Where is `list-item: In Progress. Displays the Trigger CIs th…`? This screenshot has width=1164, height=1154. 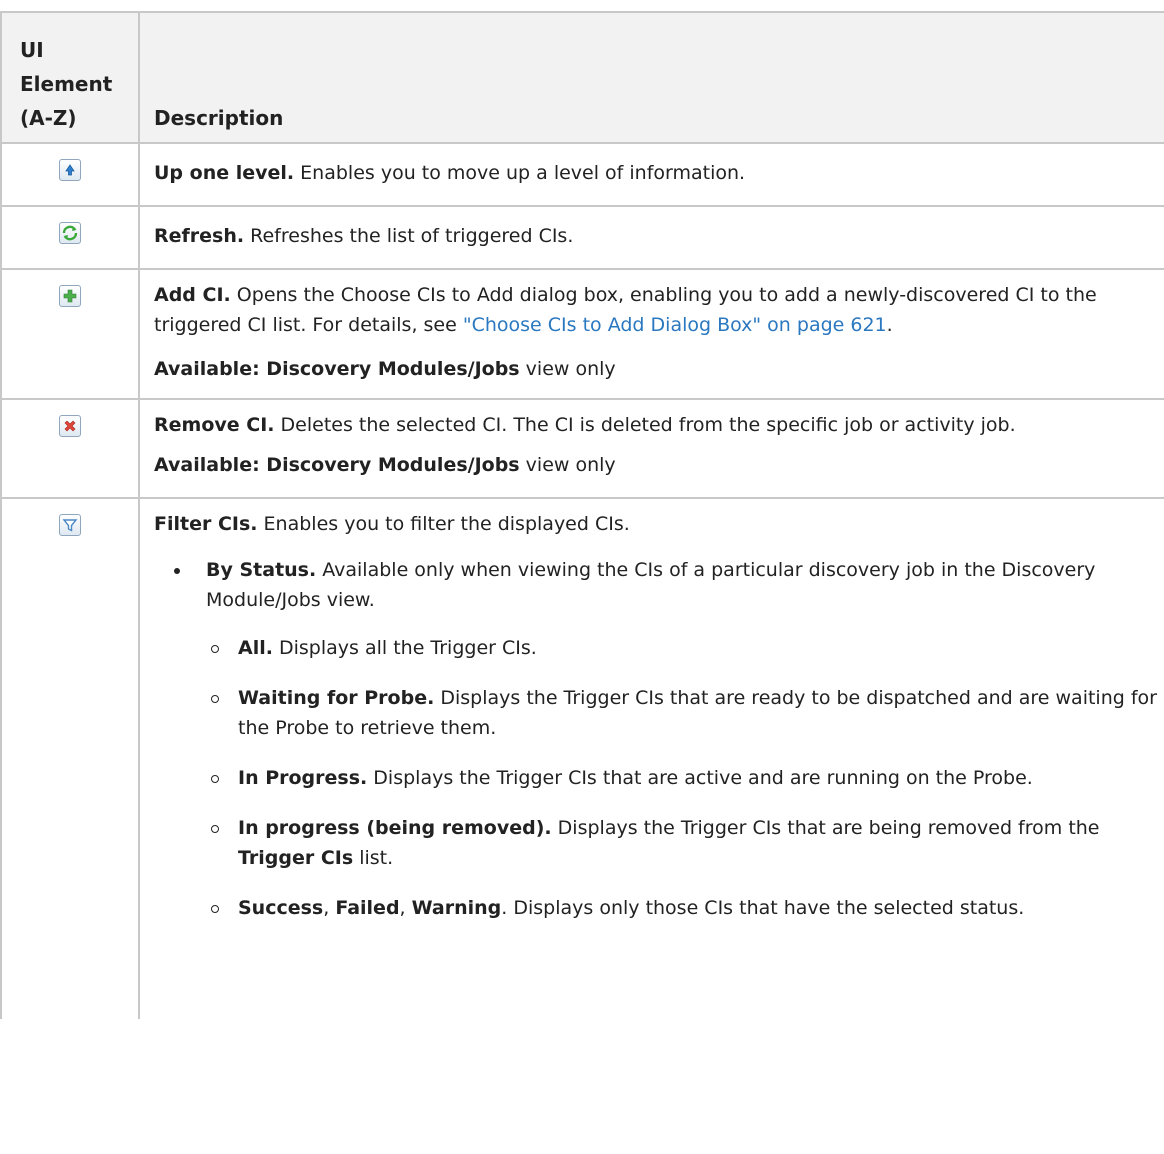
list-item: In Progress. Displays the Trigger CIs th… is located at coordinates (659, 778).